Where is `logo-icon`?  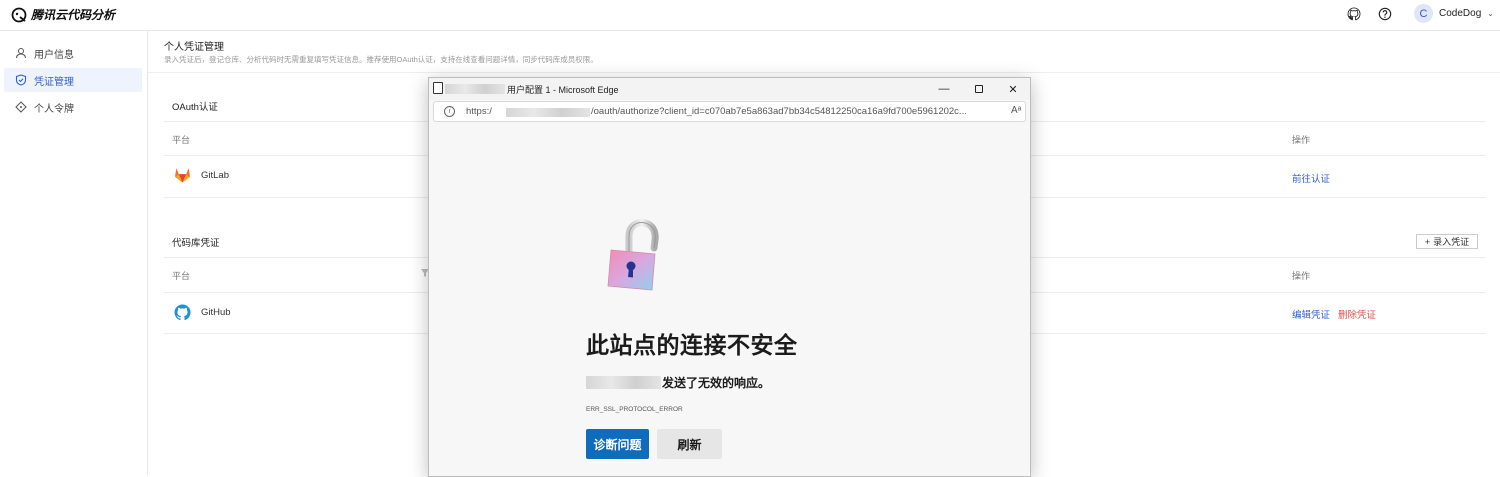
logo-icon is located at coordinates (19, 14).